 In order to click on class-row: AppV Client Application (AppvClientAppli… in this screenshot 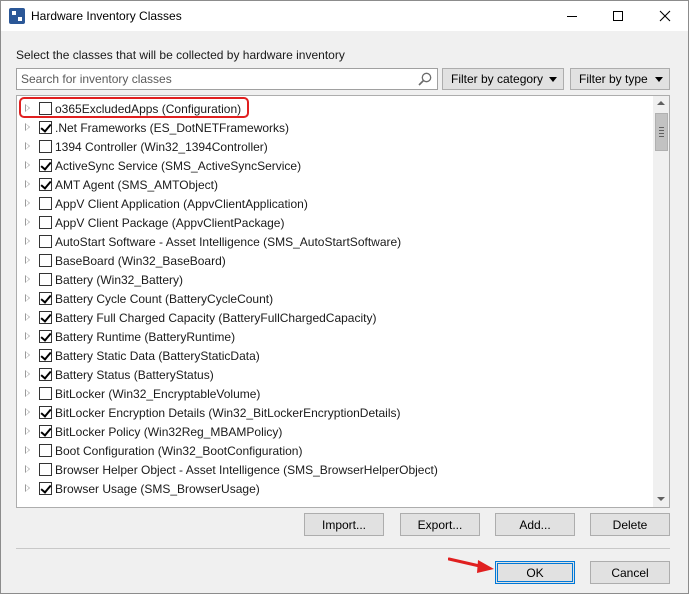, I will do `click(335, 203)`.